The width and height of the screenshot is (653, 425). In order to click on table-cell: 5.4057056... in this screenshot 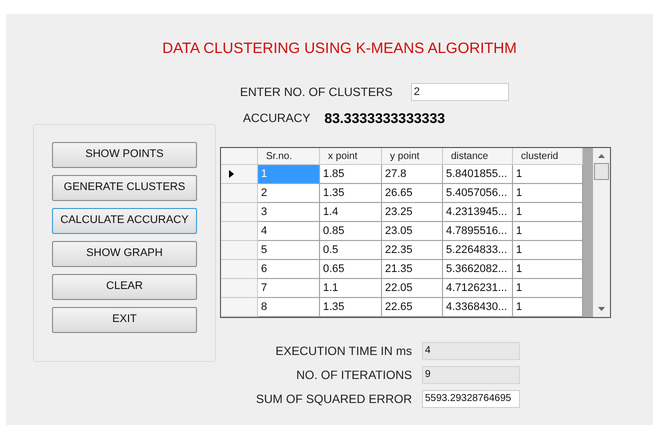, I will do `click(478, 193)`.